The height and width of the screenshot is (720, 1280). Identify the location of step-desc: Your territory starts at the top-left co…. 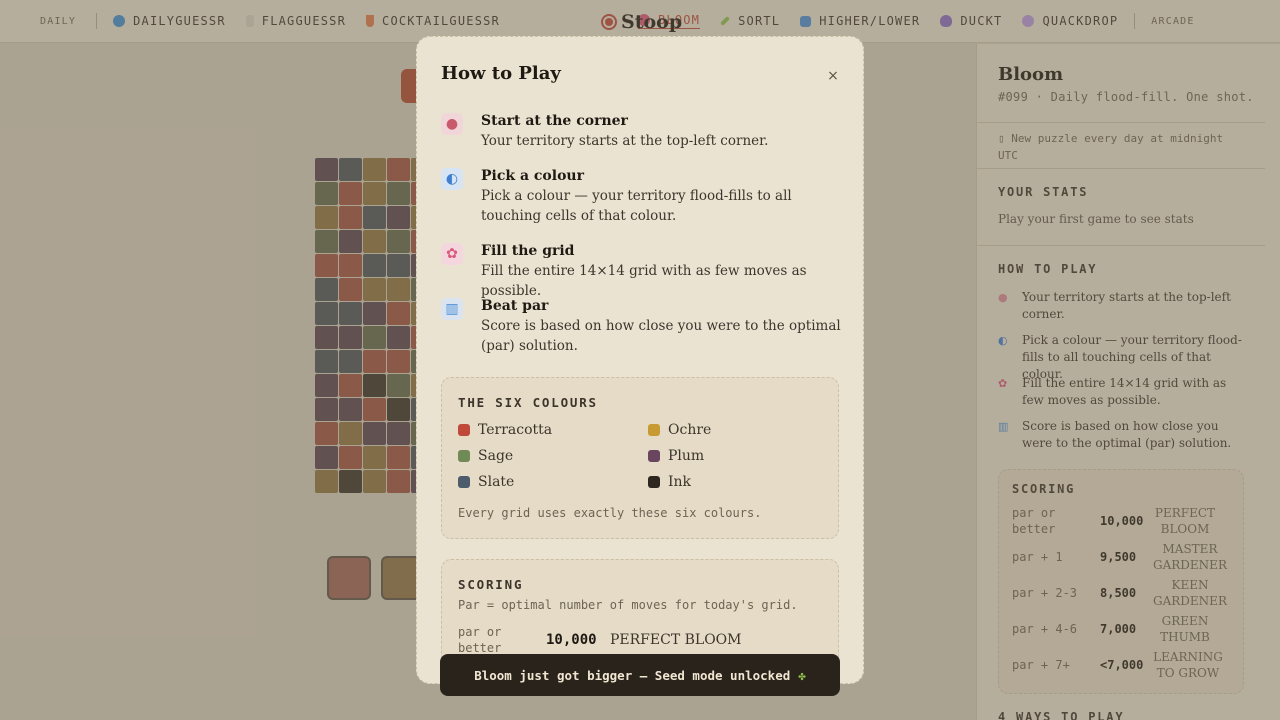
(625, 141).